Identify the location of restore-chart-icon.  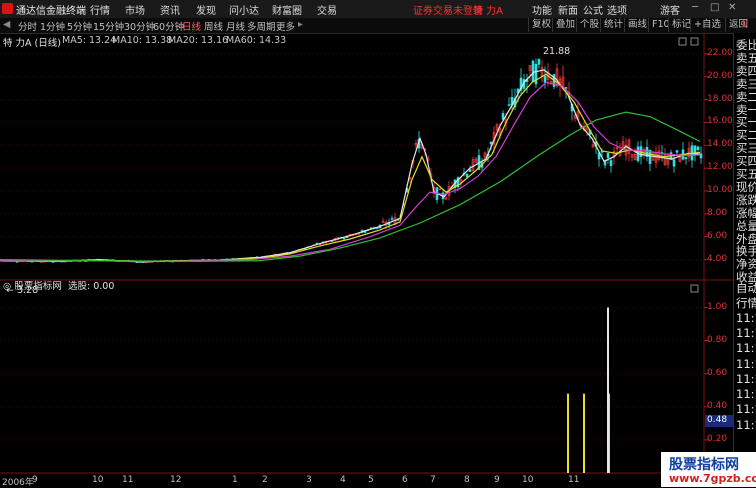
(682, 41).